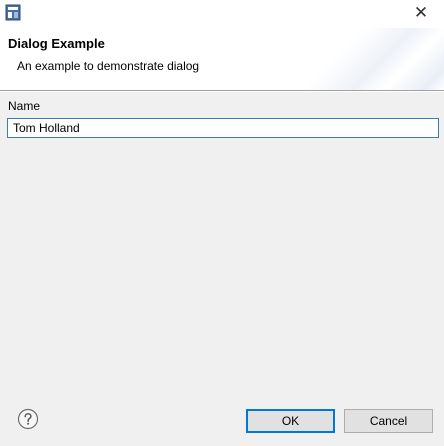 The width and height of the screenshot is (444, 446). Describe the element at coordinates (108, 66) in the screenshot. I see `dialog-description: An example to demonstrate dialog` at that location.